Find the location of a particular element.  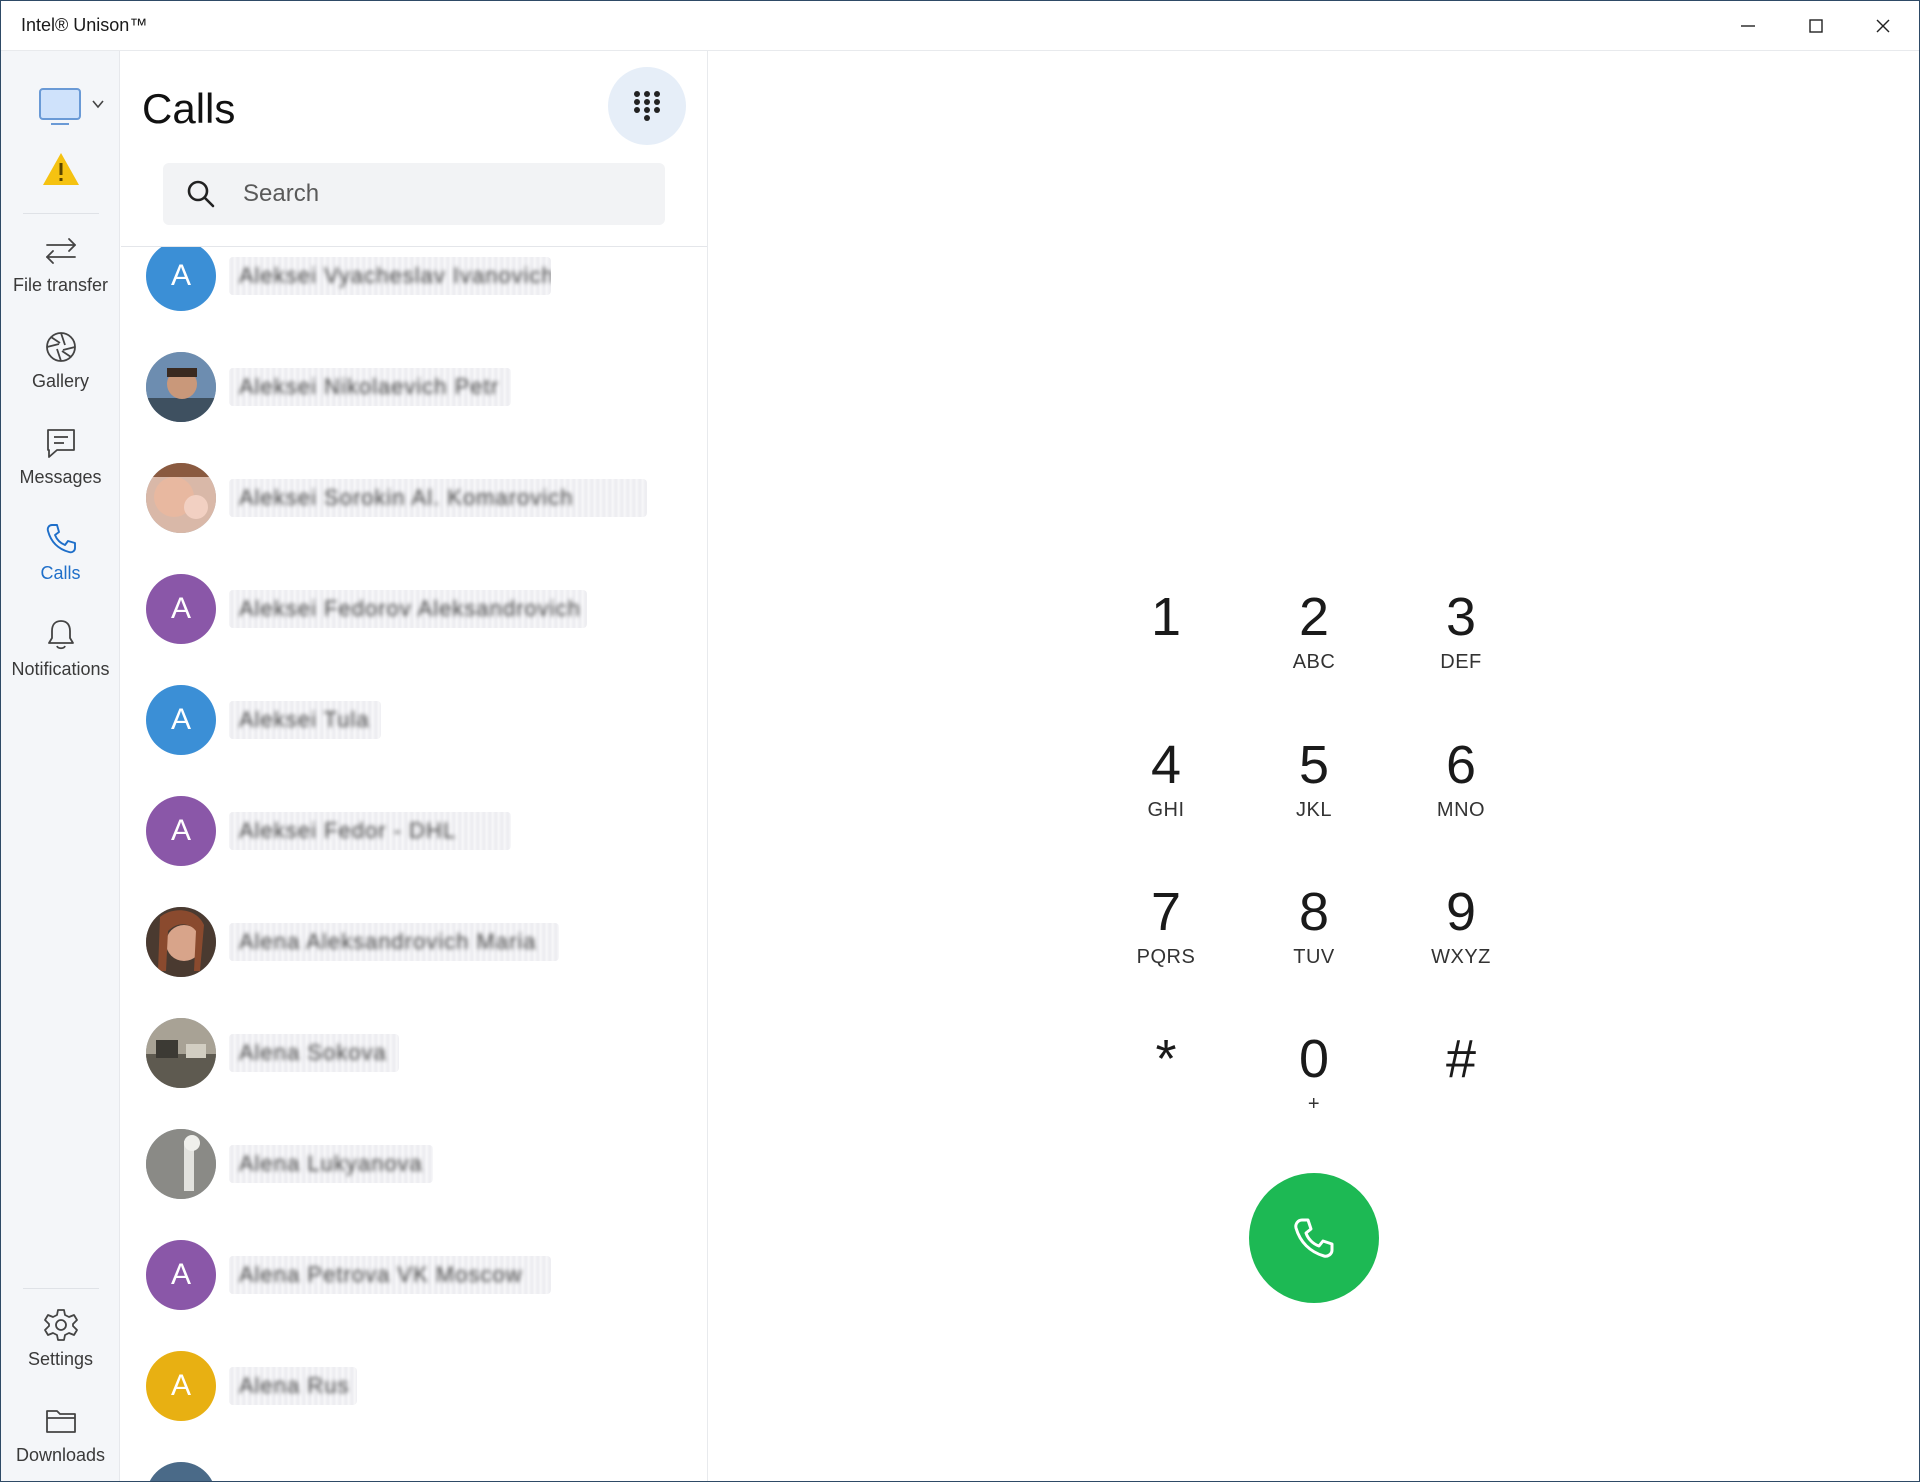

dial-key-5: 5 JKL is located at coordinates (1314, 790).